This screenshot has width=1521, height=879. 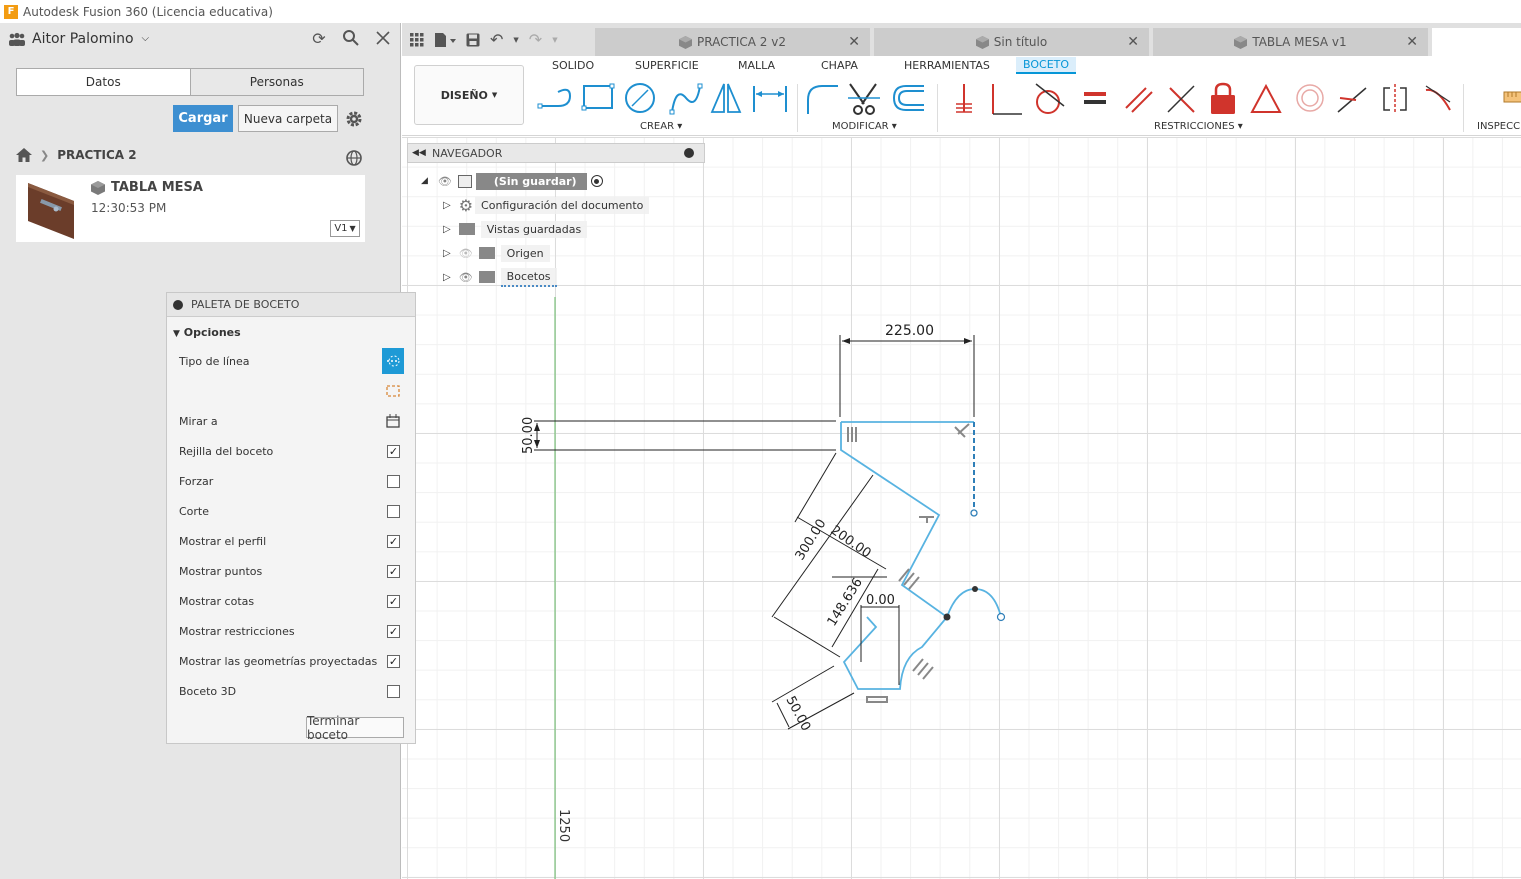 I want to click on dimension-225: 225.00, so click(x=907, y=370).